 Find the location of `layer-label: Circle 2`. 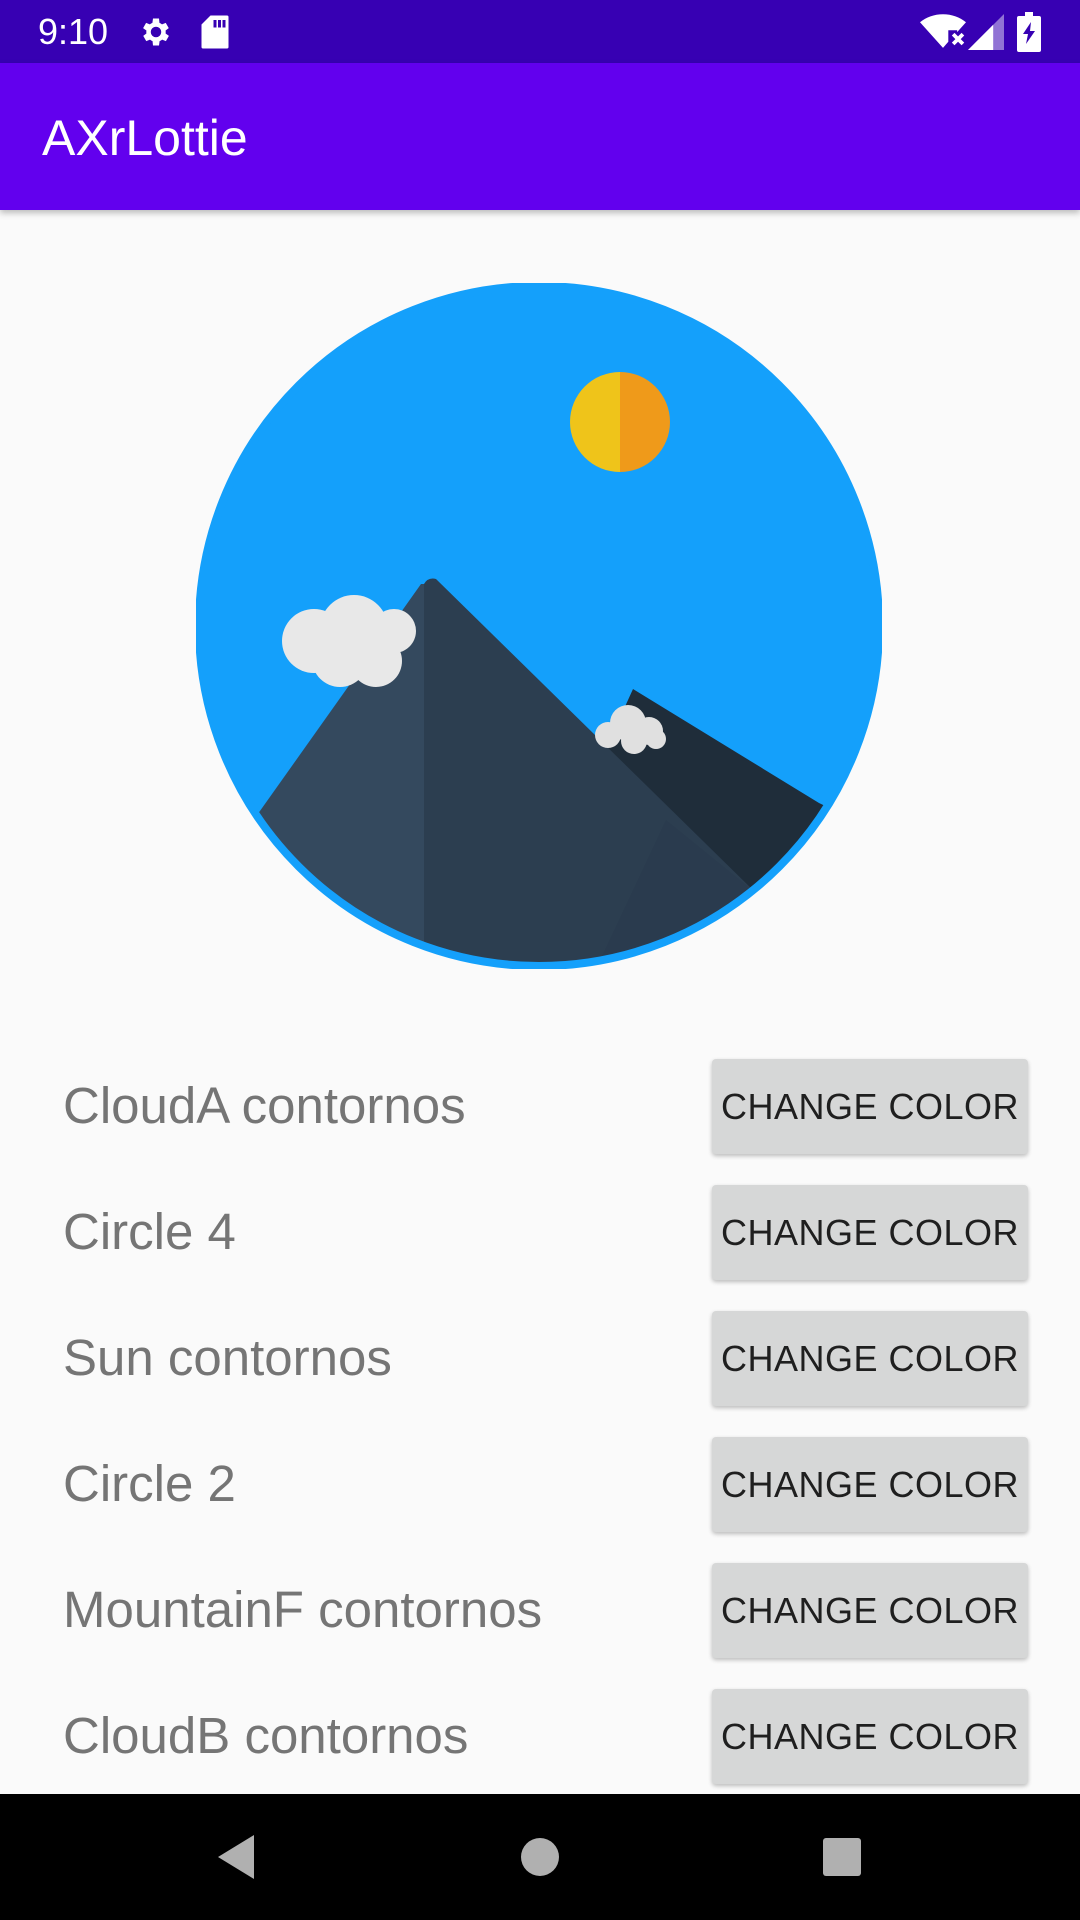

layer-label: Circle 2 is located at coordinates (149, 1483).